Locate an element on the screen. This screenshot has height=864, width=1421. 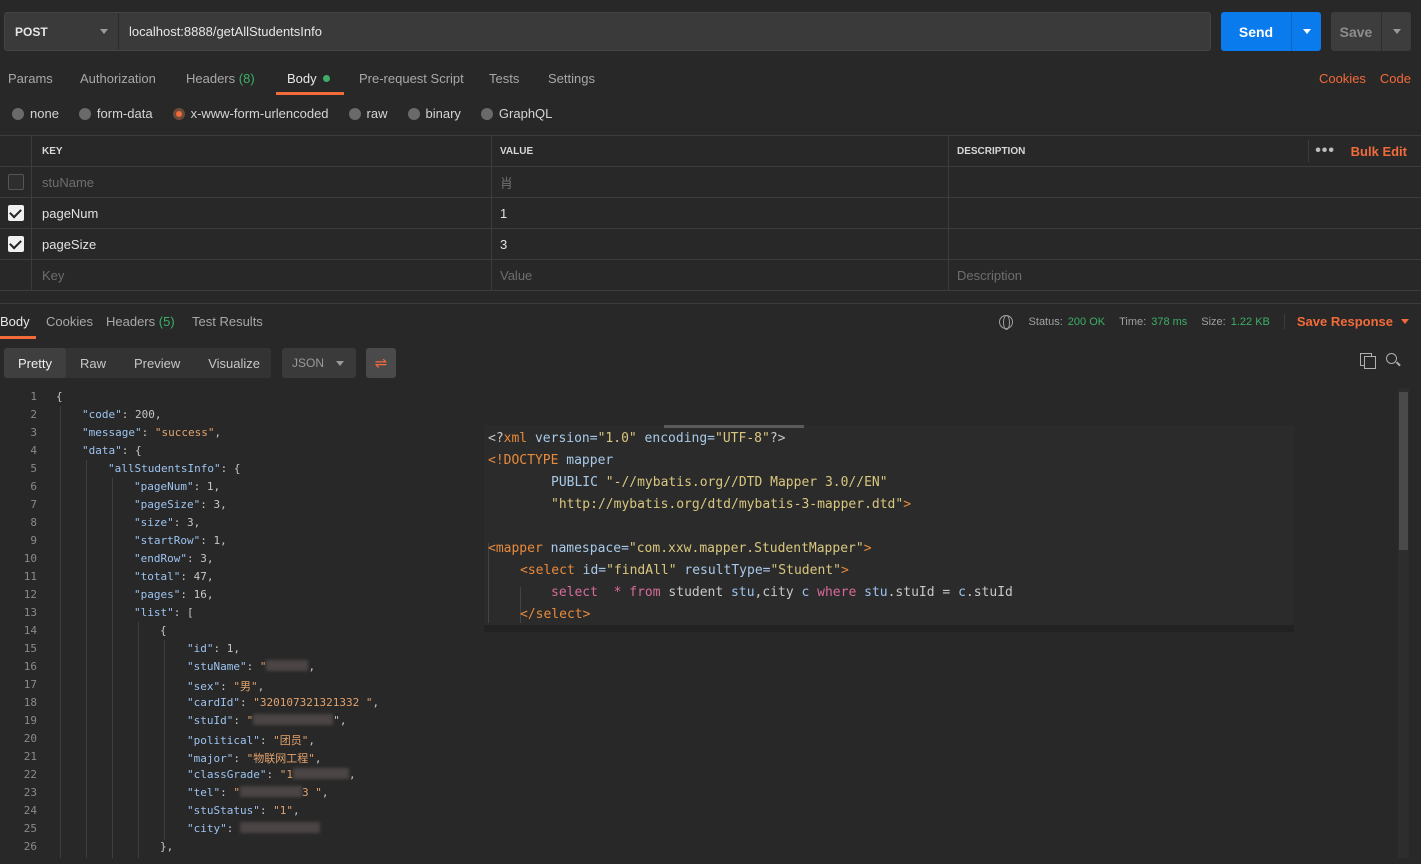
line-number: 10 is located at coordinates (30, 558).